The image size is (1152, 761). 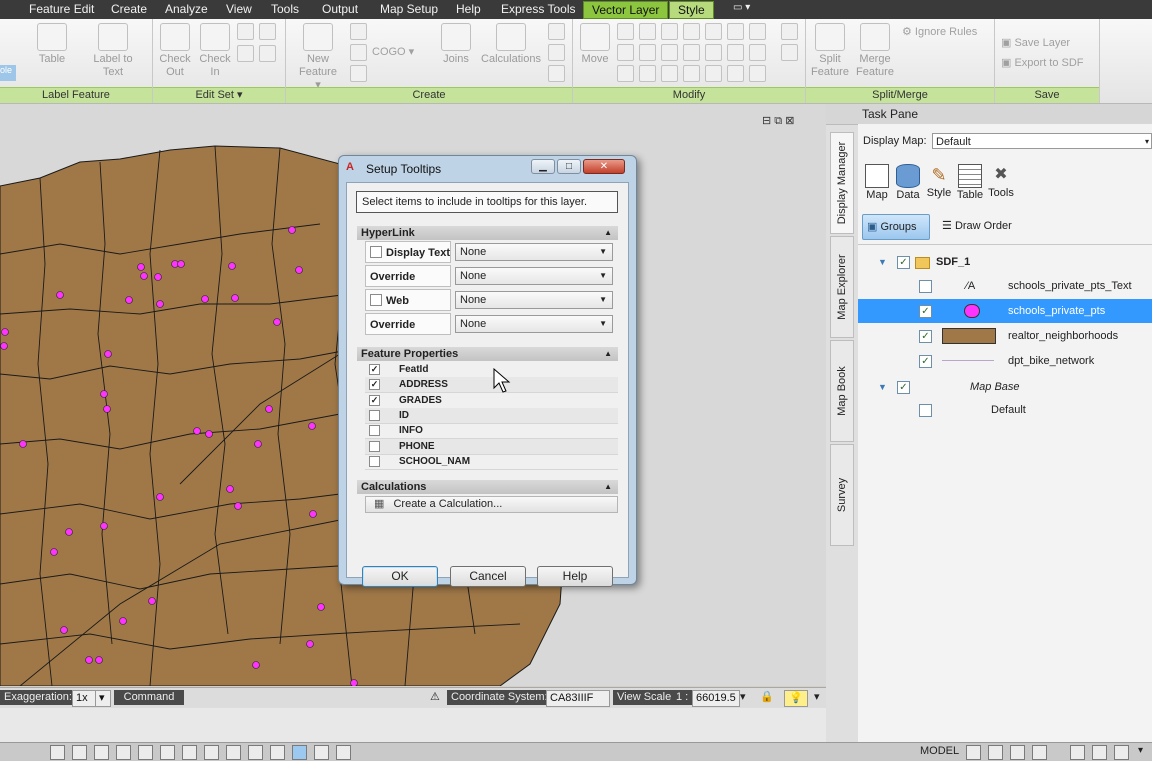 I want to click on coordinate-system-value: CA83IIIF, so click(x=578, y=698).